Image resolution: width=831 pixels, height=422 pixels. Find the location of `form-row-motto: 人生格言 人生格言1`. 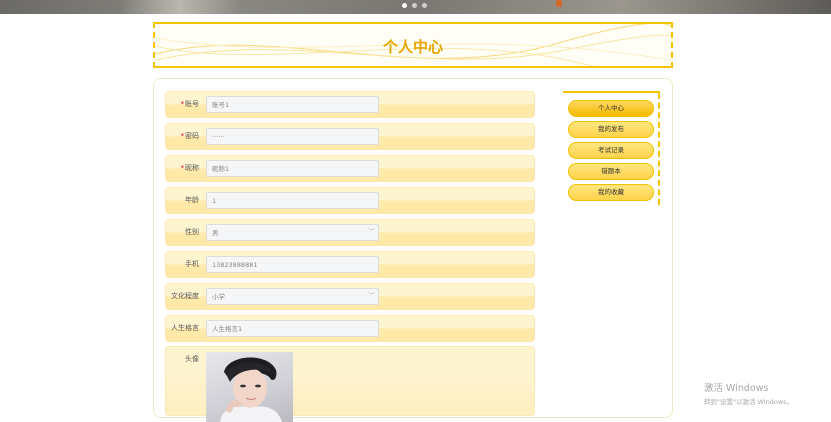

form-row-motto: 人生格言 人生格言1 is located at coordinates (350, 328).